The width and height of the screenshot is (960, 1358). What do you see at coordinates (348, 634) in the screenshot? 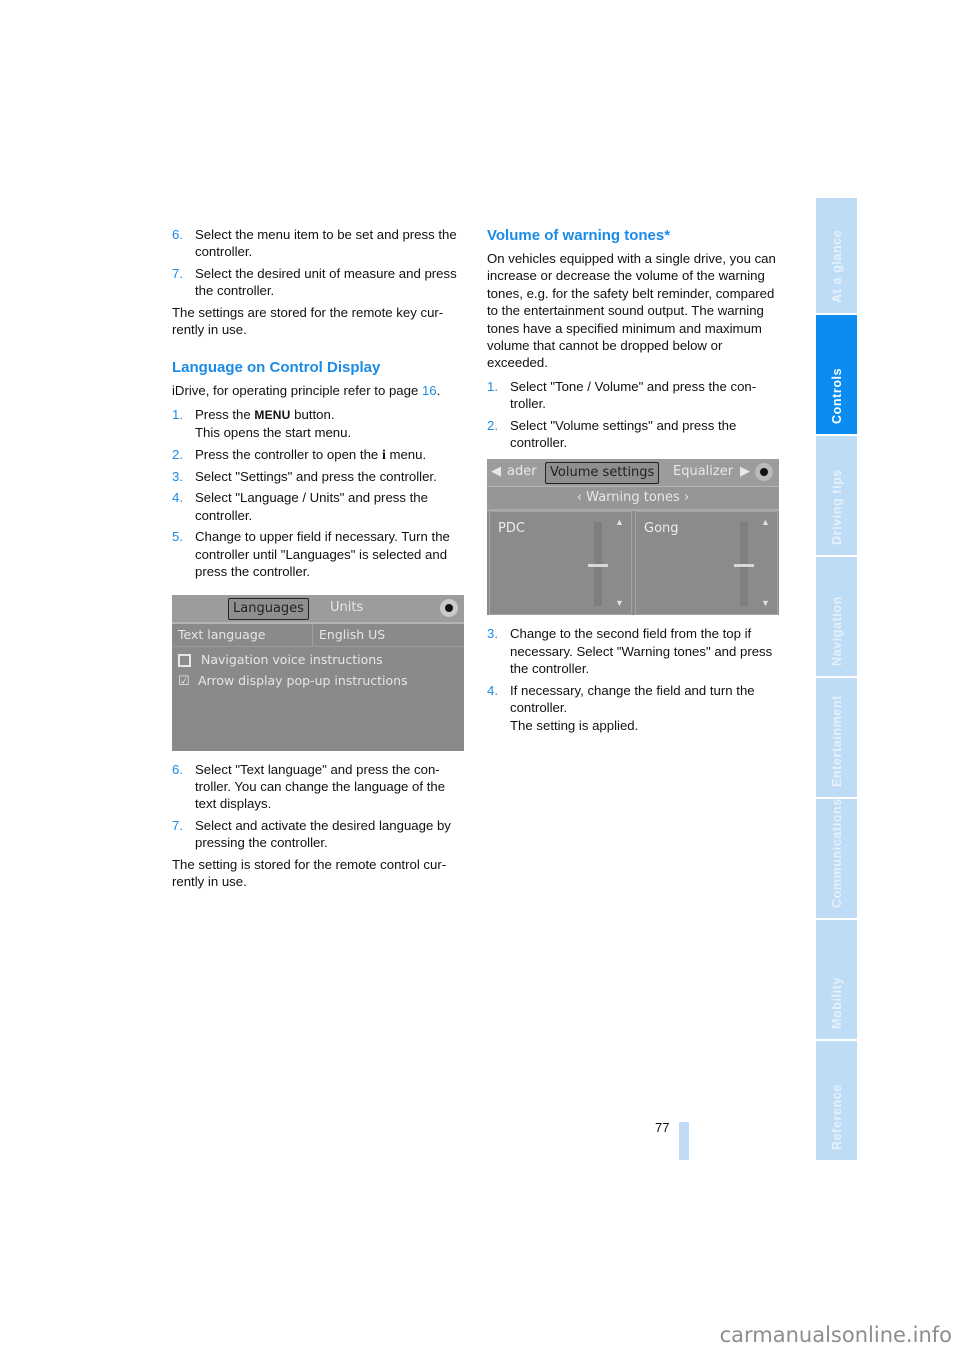
I see `field-value: English US` at bounding box center [348, 634].